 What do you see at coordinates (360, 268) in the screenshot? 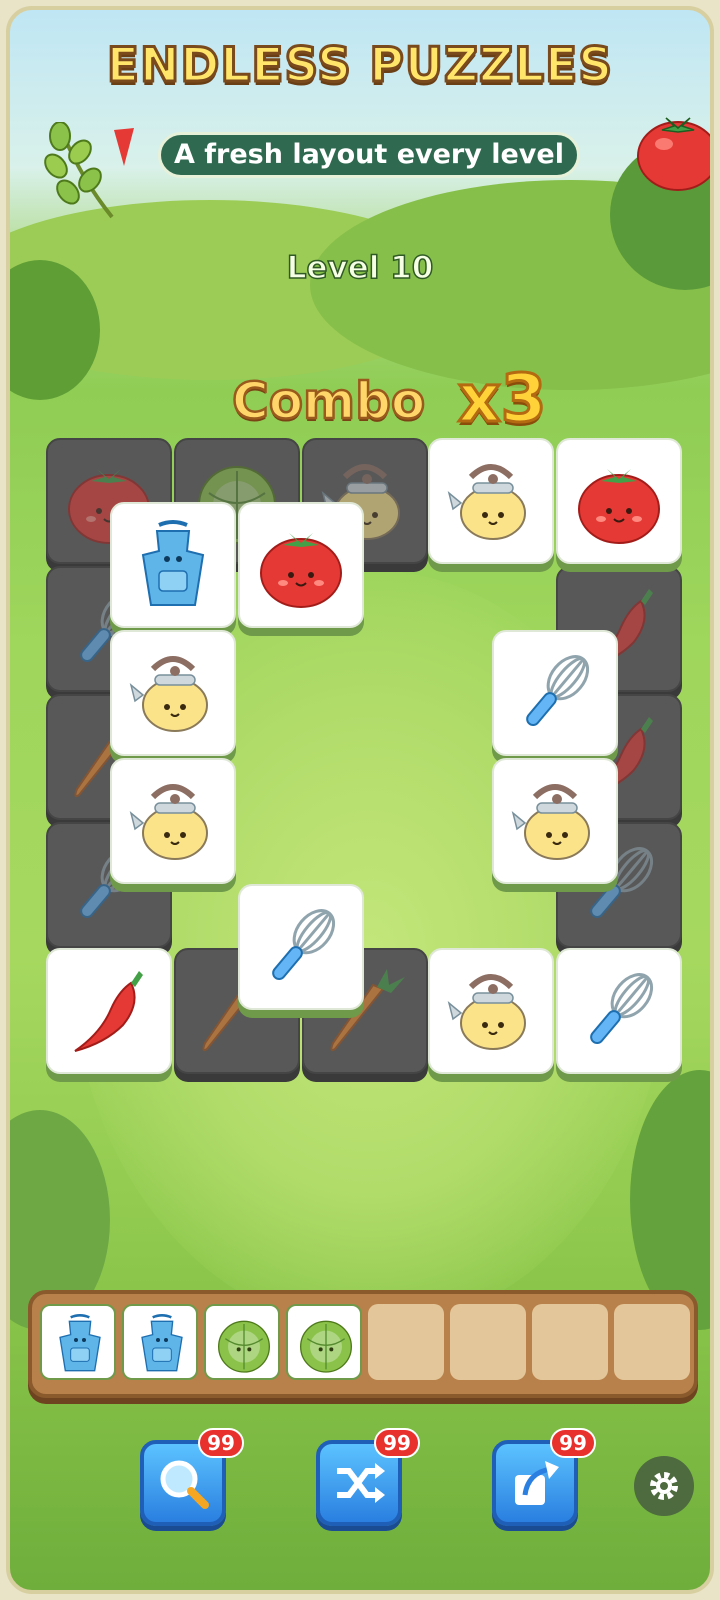
I see `level-label: Level 10` at bounding box center [360, 268].